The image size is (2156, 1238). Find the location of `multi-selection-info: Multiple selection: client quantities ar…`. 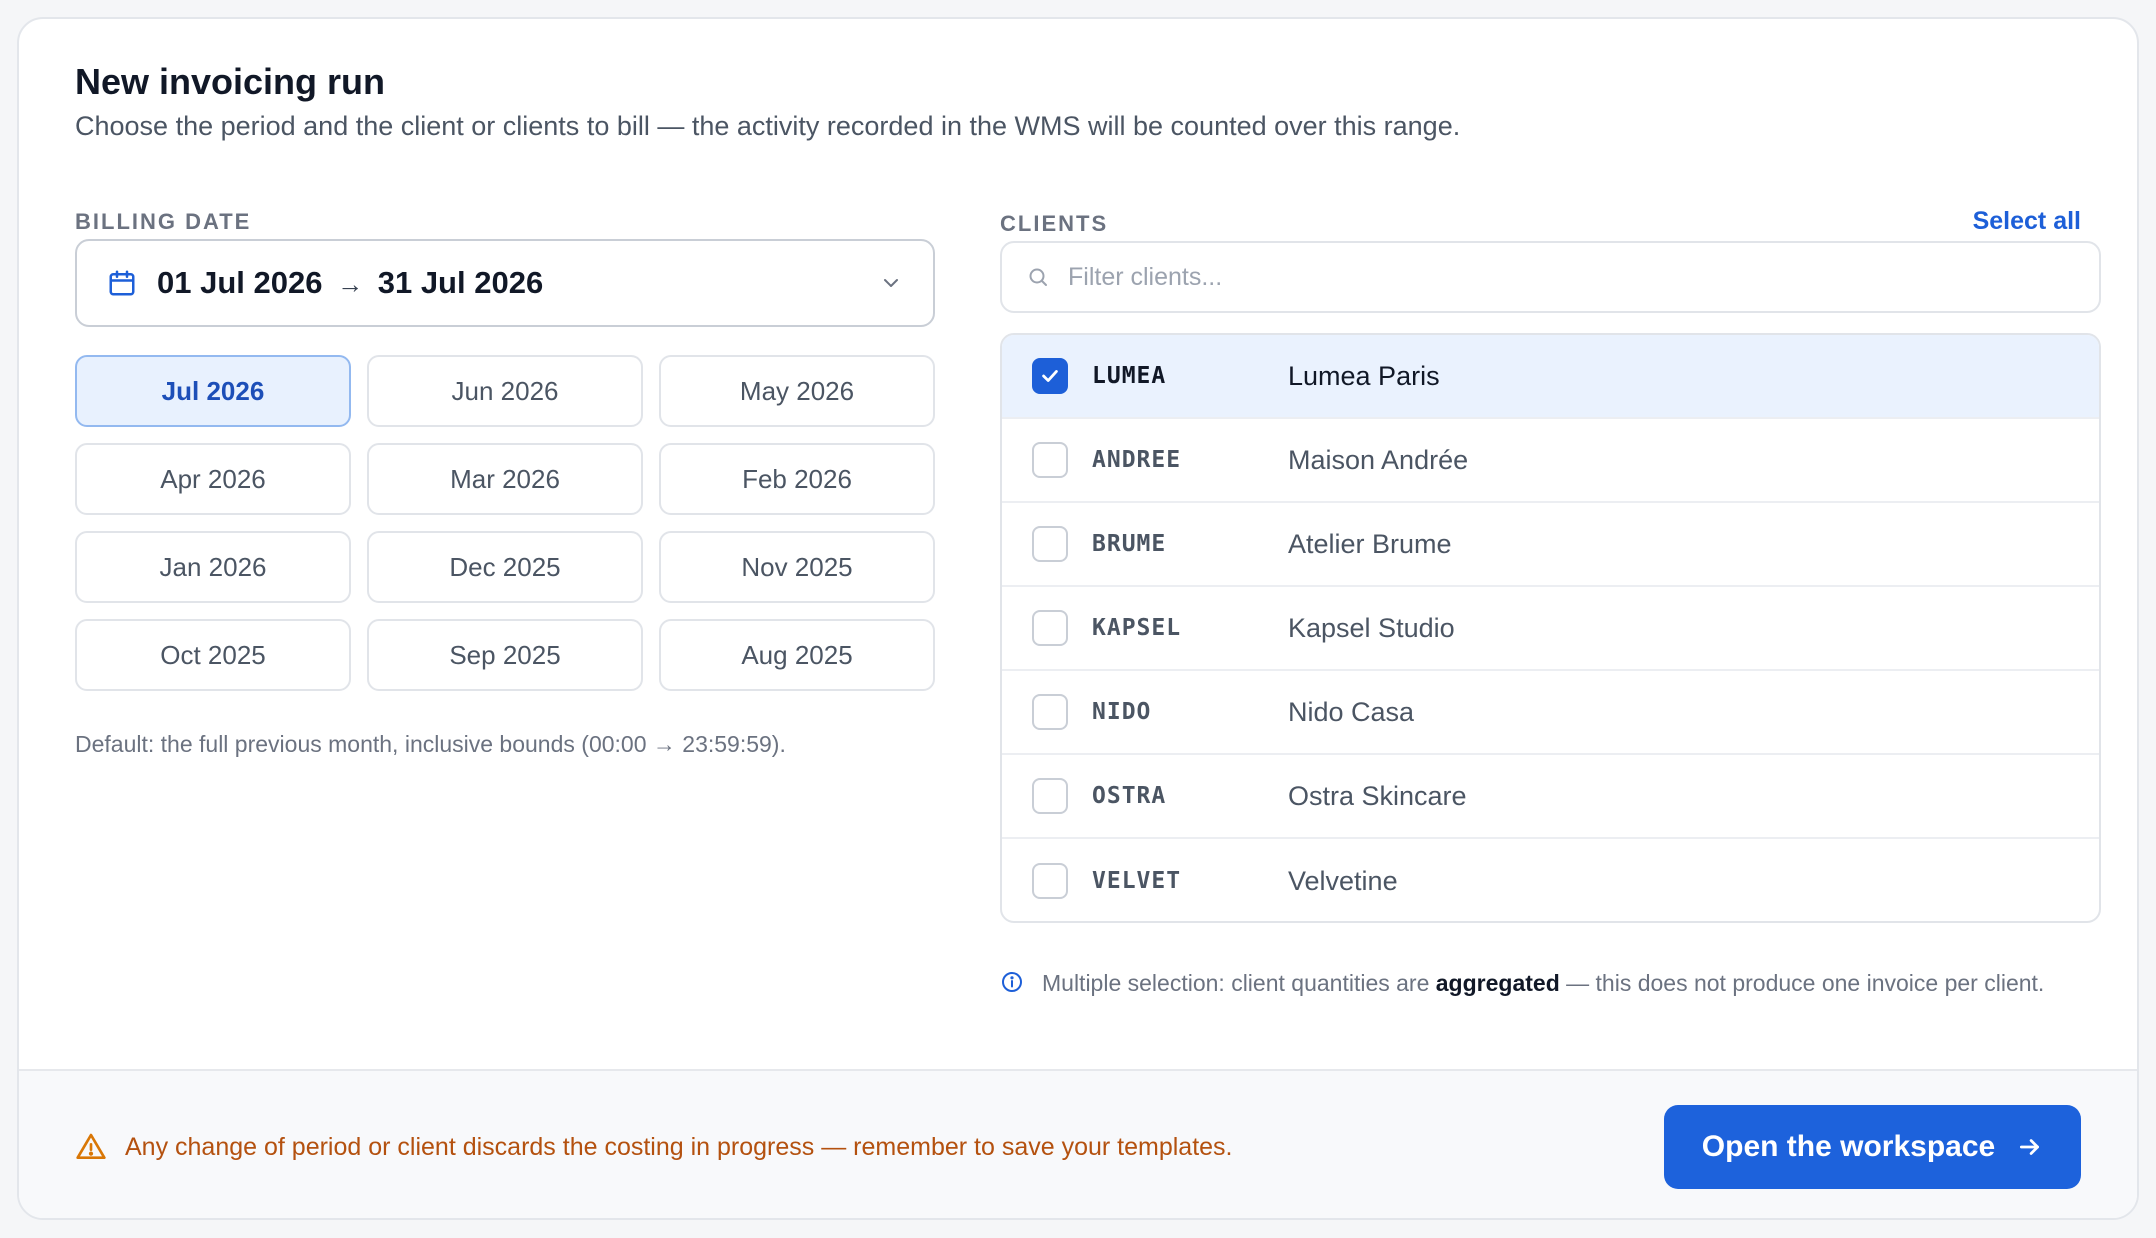

multi-selection-info: Multiple selection: client quantities ar… is located at coordinates (1550, 983).